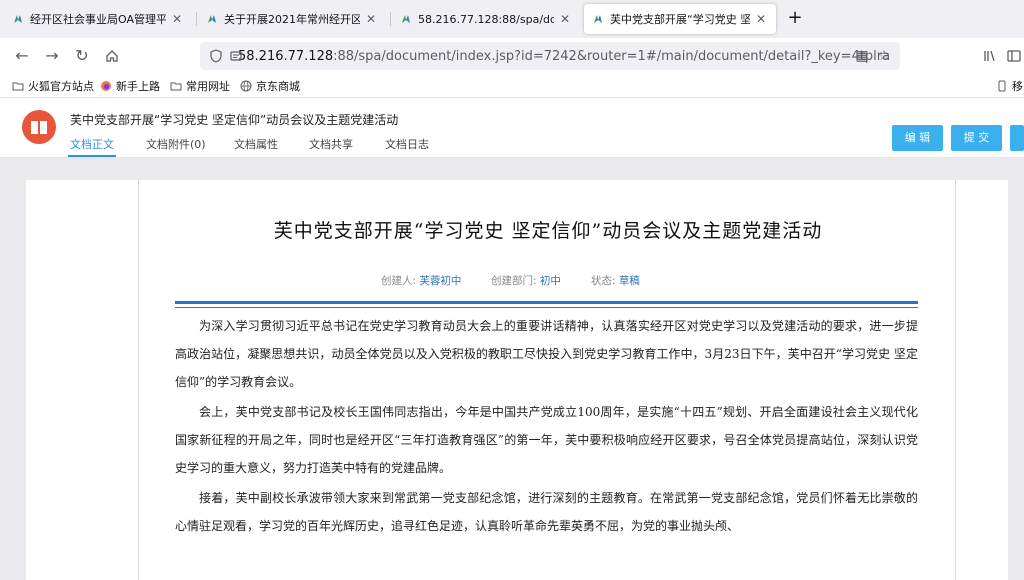 The width and height of the screenshot is (1024, 580). What do you see at coordinates (407, 144) in the screenshot?
I see `tab-log: 文档日志` at bounding box center [407, 144].